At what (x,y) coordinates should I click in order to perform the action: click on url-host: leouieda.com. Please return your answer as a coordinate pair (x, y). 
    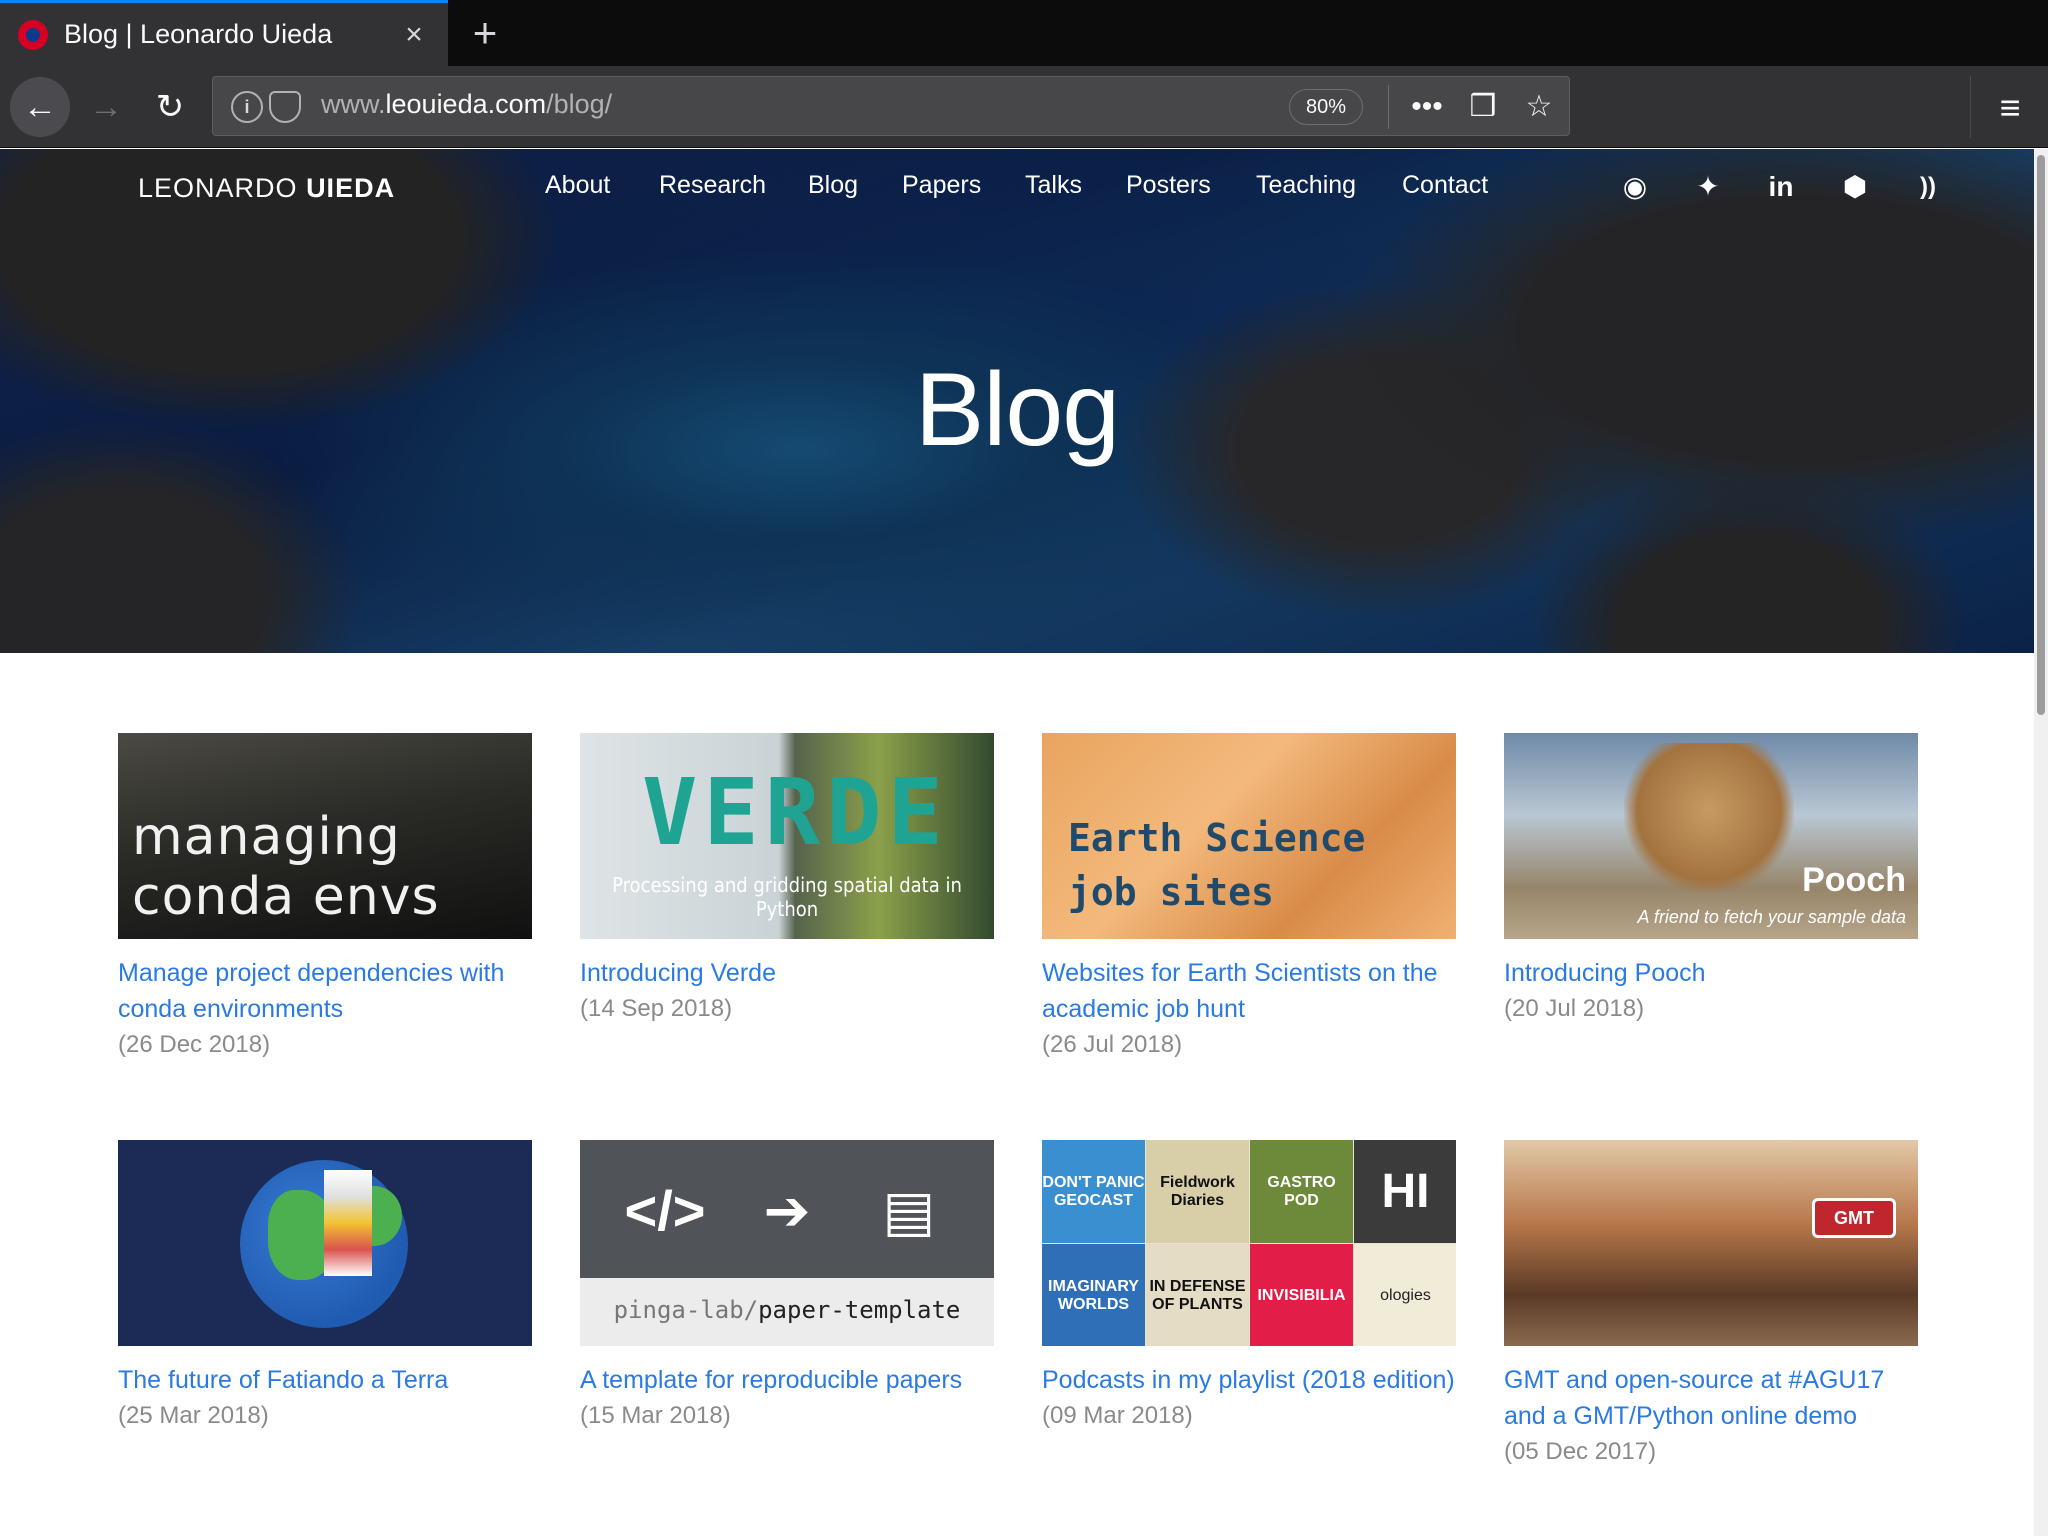
    Looking at the image, I should click on (466, 104).